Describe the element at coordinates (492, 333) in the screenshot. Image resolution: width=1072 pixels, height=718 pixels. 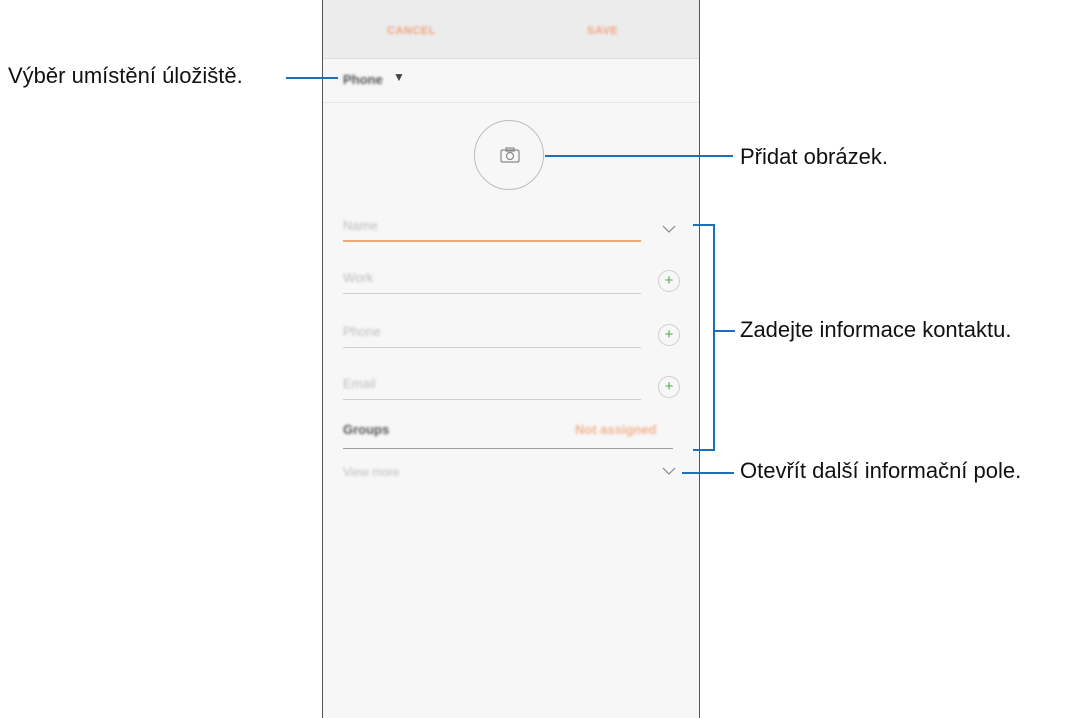
I see `phone-field: Phone` at that location.